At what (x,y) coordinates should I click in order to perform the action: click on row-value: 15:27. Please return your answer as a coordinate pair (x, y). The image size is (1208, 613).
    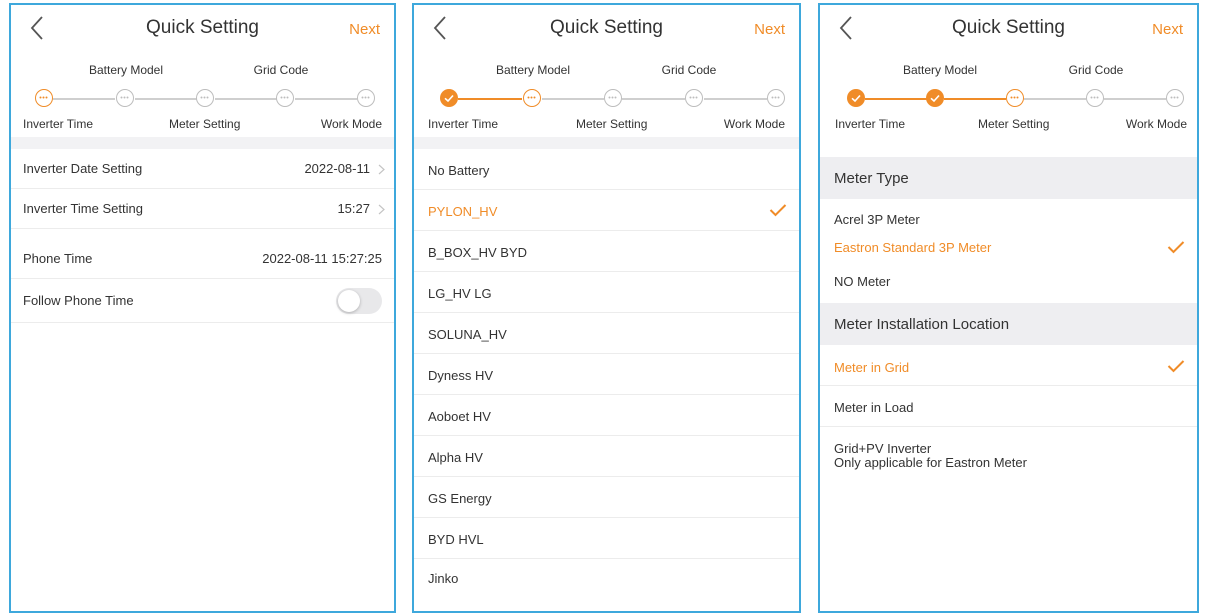
    Looking at the image, I should click on (353, 208).